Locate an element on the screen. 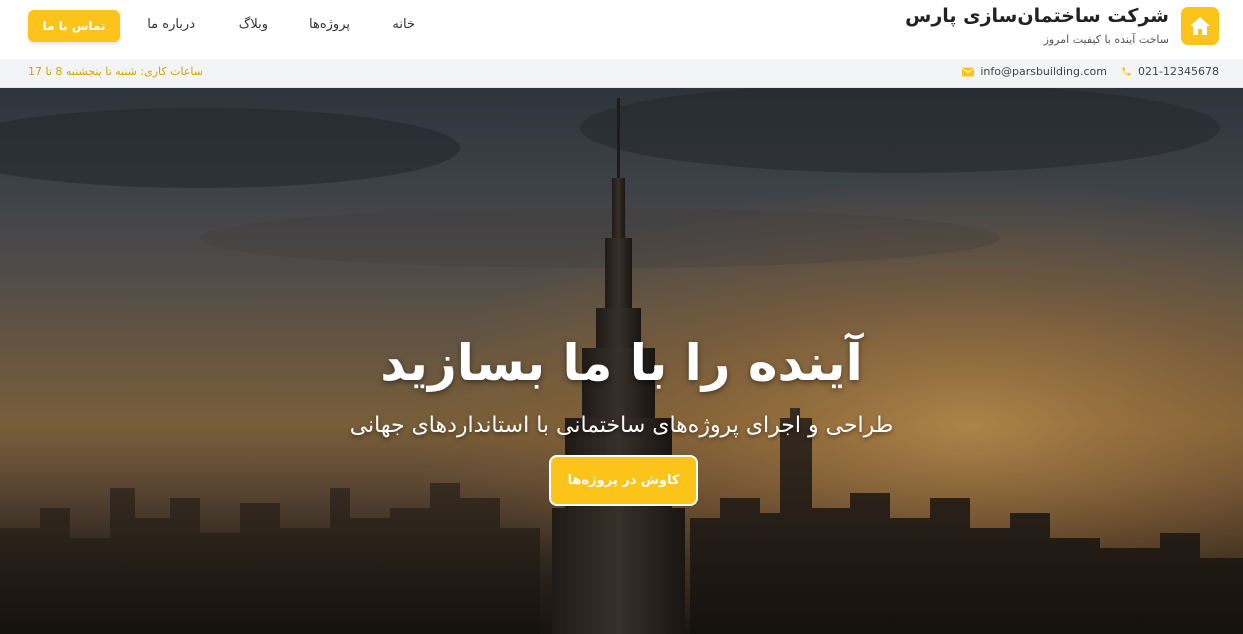 The image size is (1243, 634). home-icon is located at coordinates (1200, 26).